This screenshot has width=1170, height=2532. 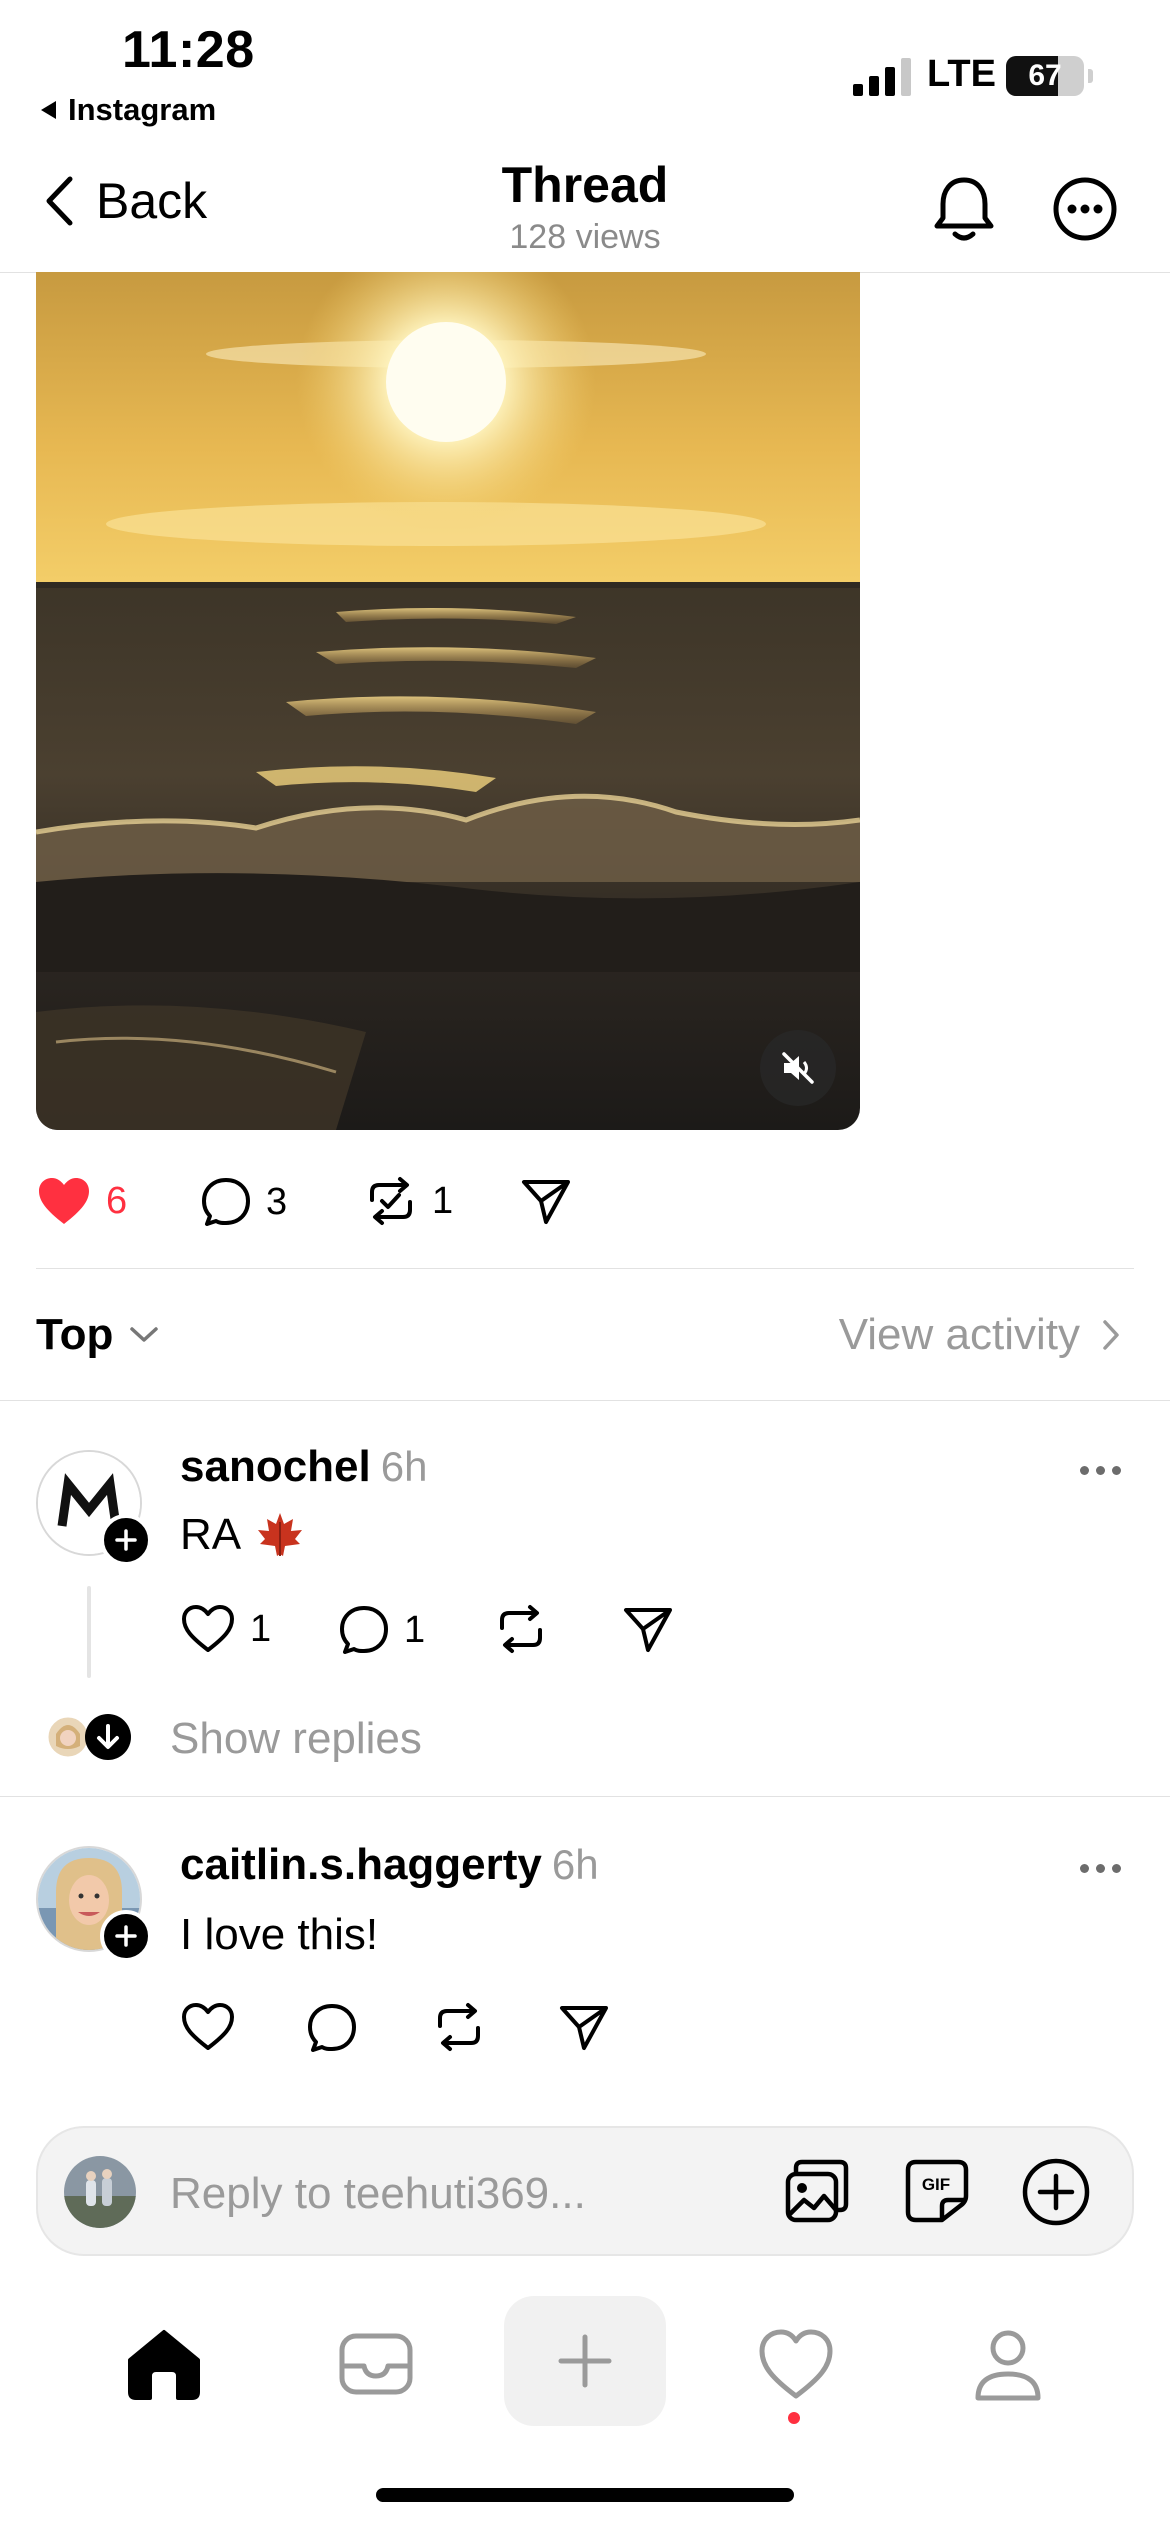 I want to click on reply-header: sanochel 6h, so click(x=303, y=1467).